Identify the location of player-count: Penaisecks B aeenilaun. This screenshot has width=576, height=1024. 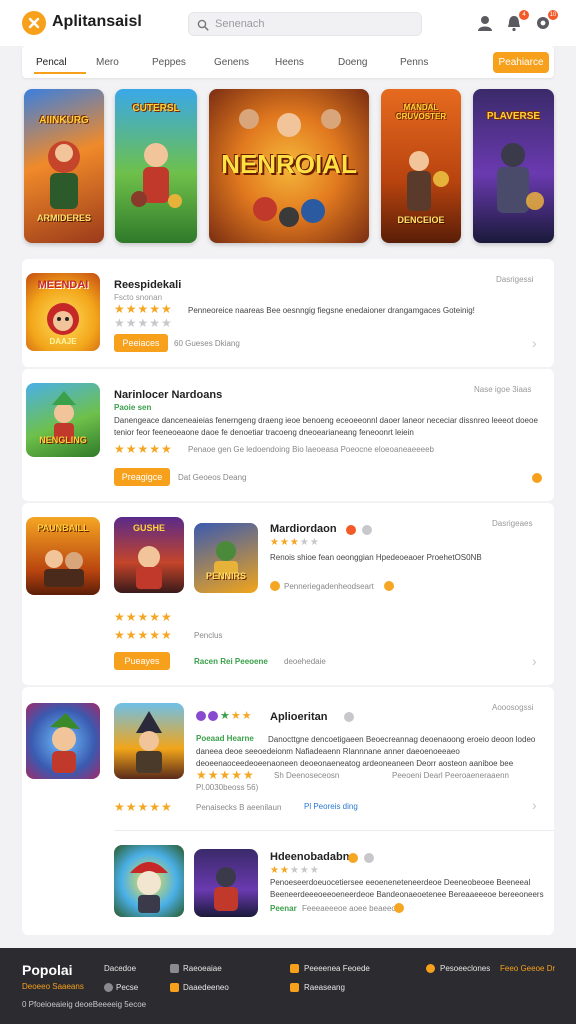
(239, 807).